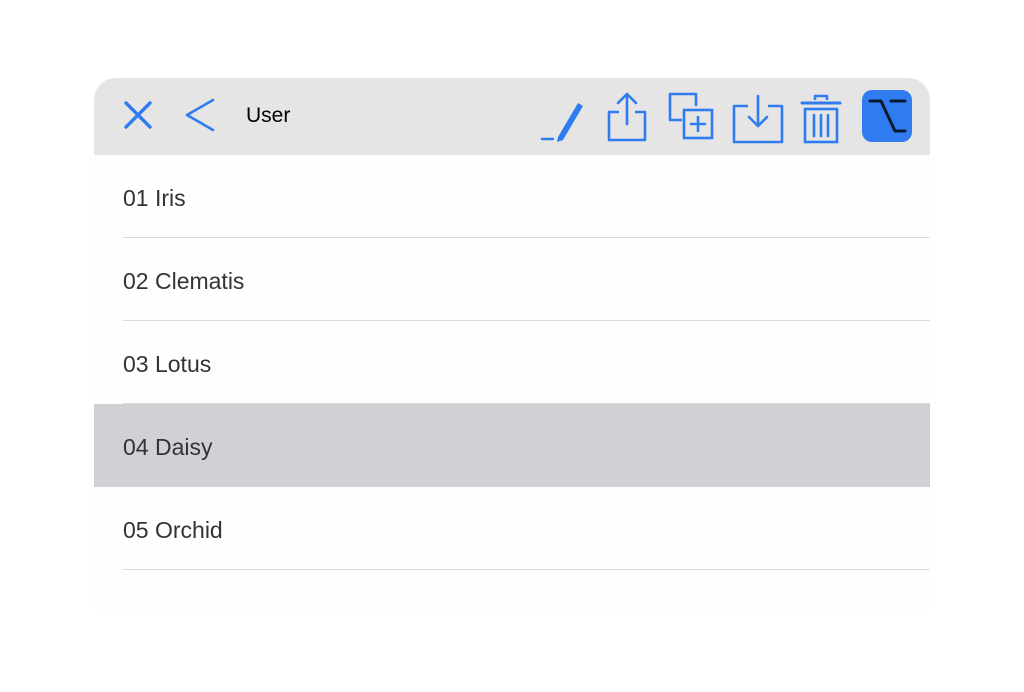 The image size is (1024, 692). What do you see at coordinates (168, 447) in the screenshot?
I see `list-item-label: 04 Daisy` at bounding box center [168, 447].